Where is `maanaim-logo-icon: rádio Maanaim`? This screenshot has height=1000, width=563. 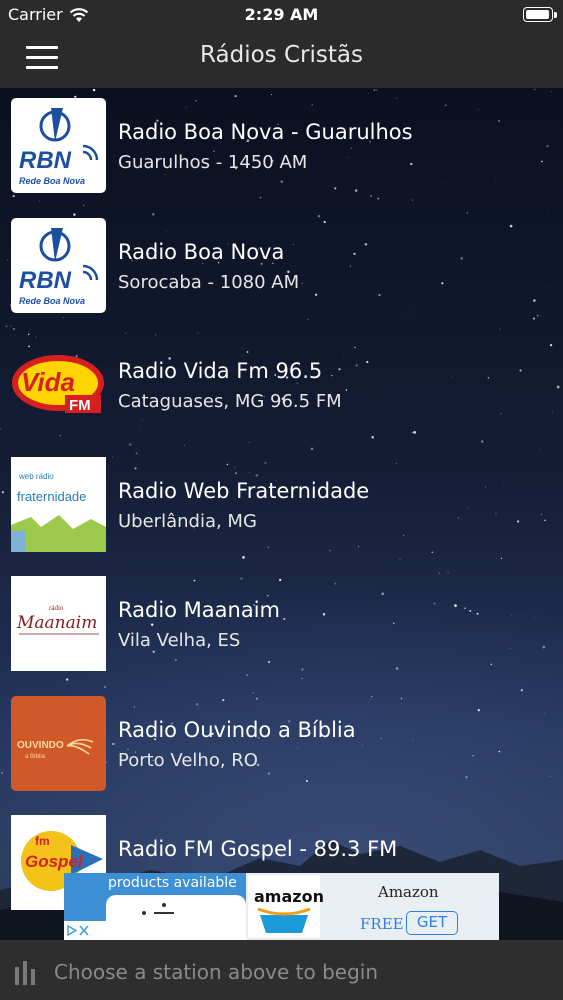
maanaim-logo-icon: rádio Maanaim is located at coordinates (58, 623).